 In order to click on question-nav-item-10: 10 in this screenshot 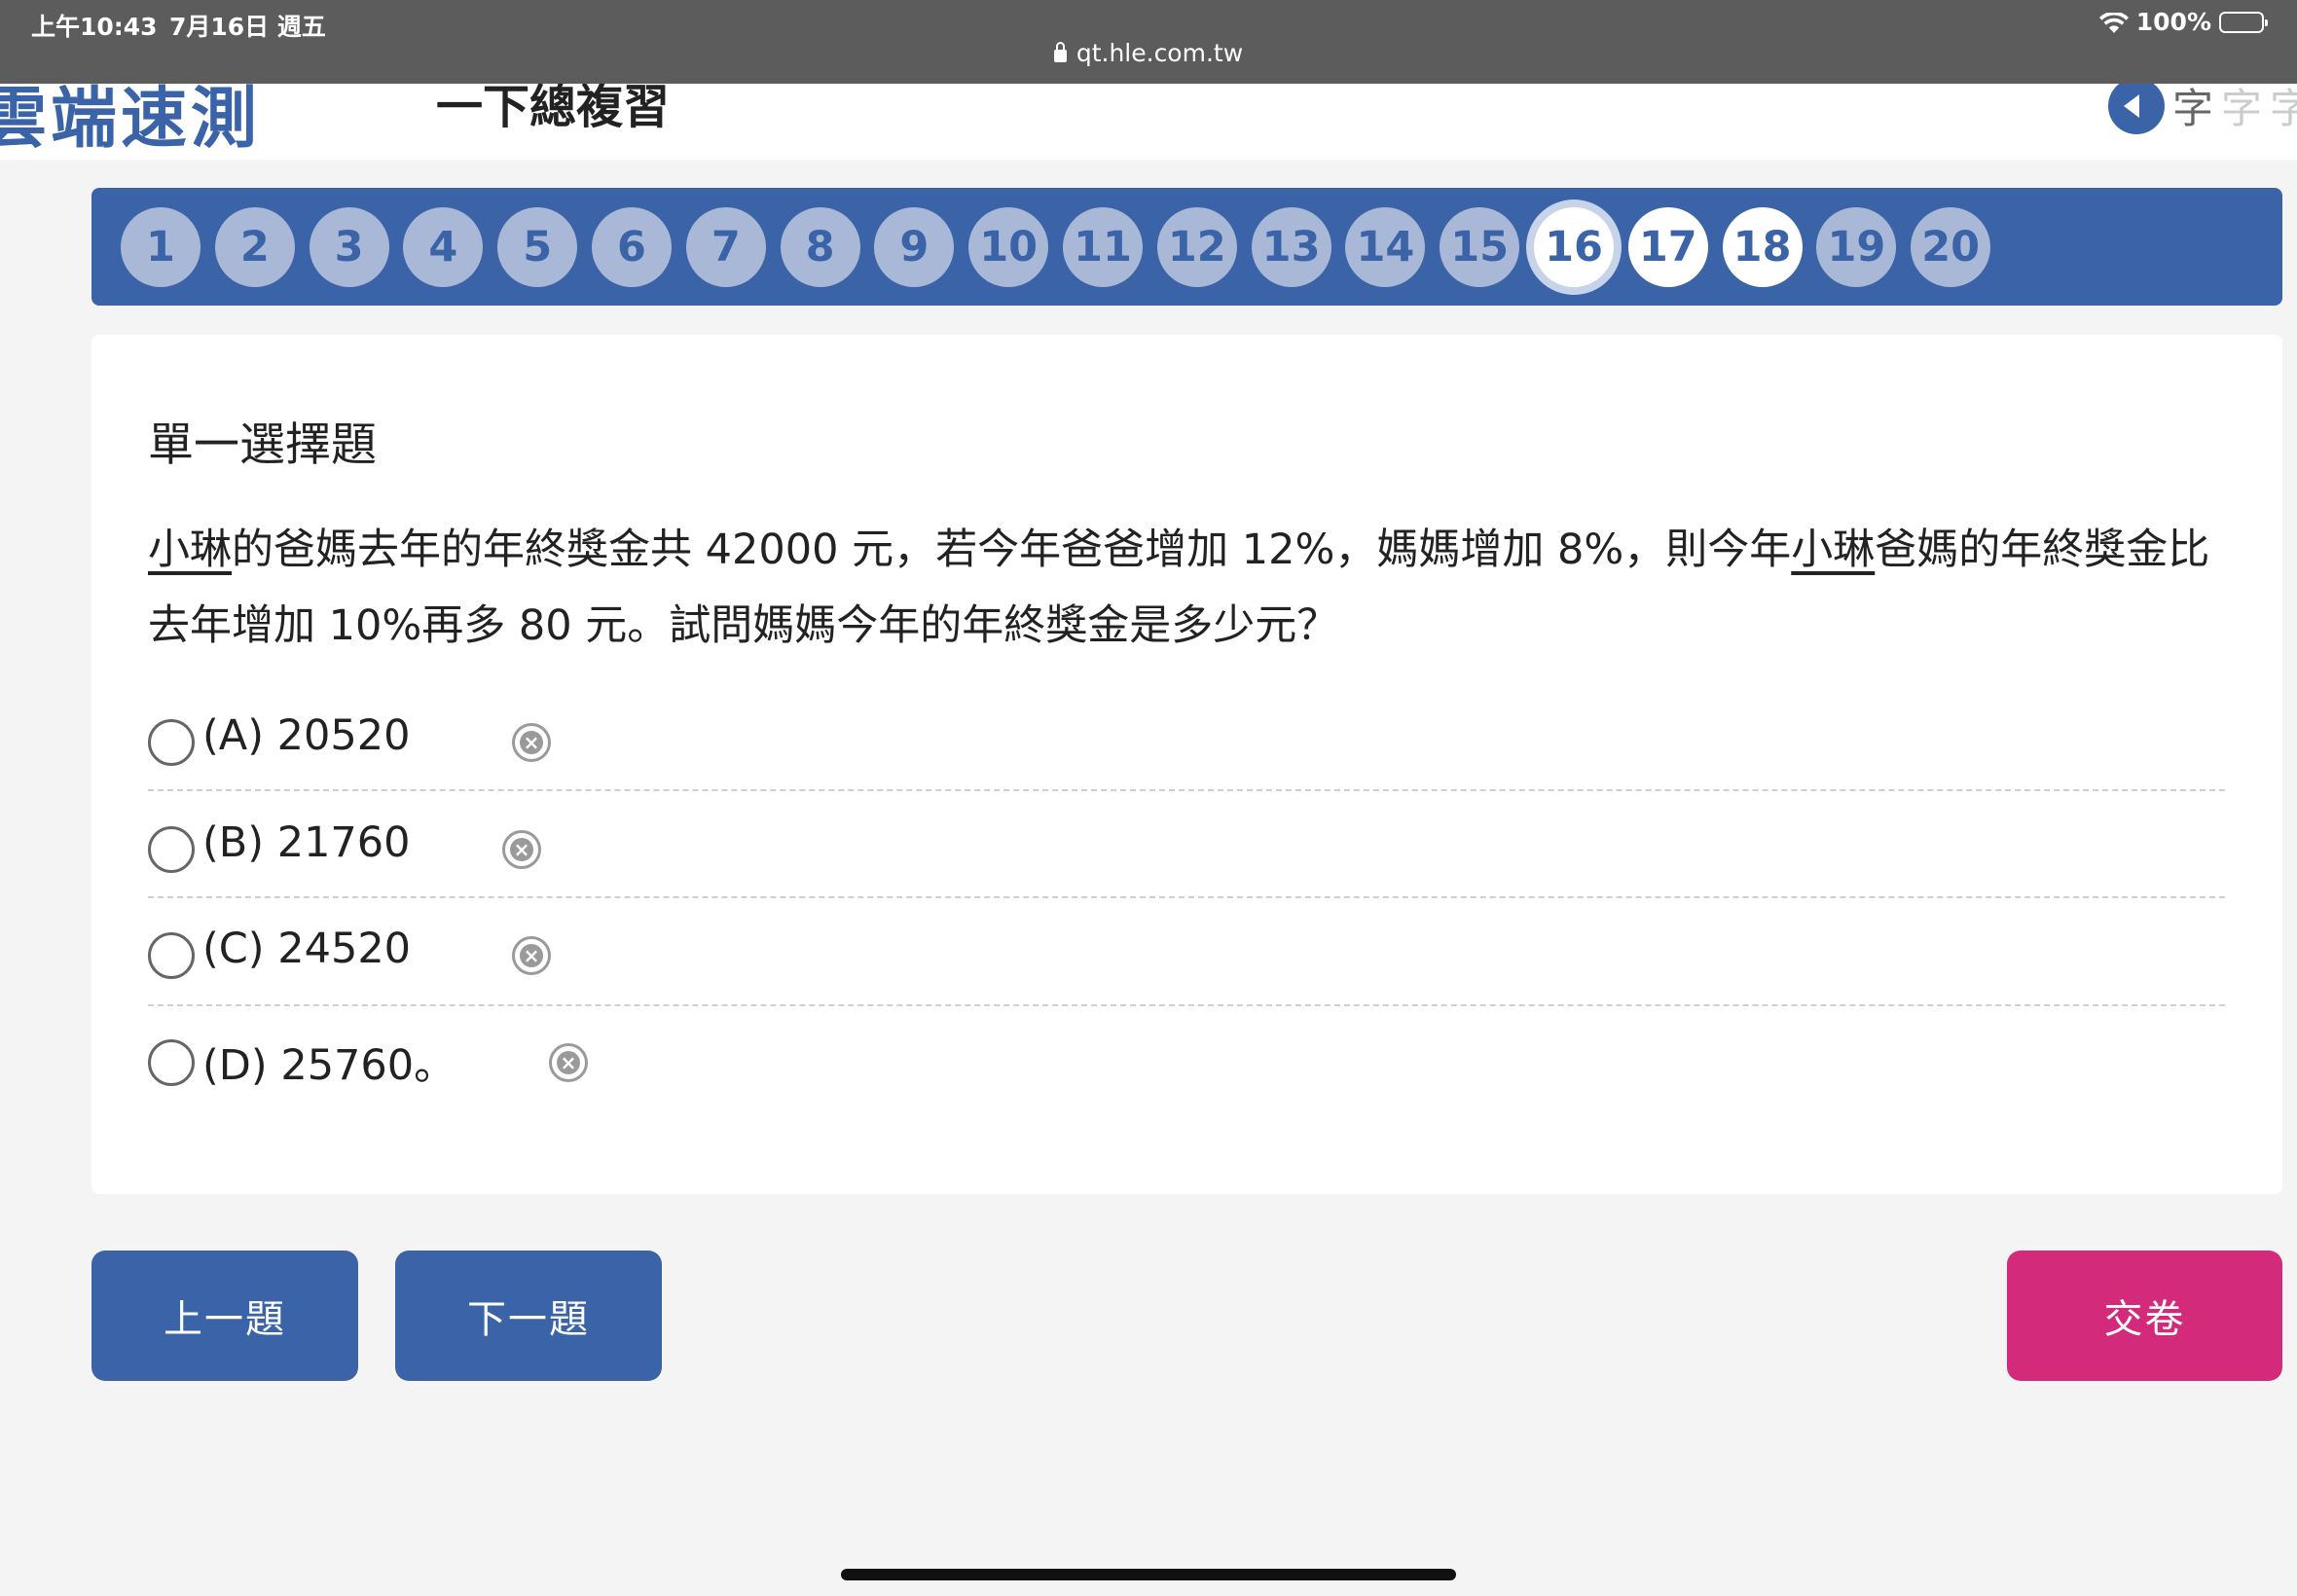, I will do `click(1008, 247)`.